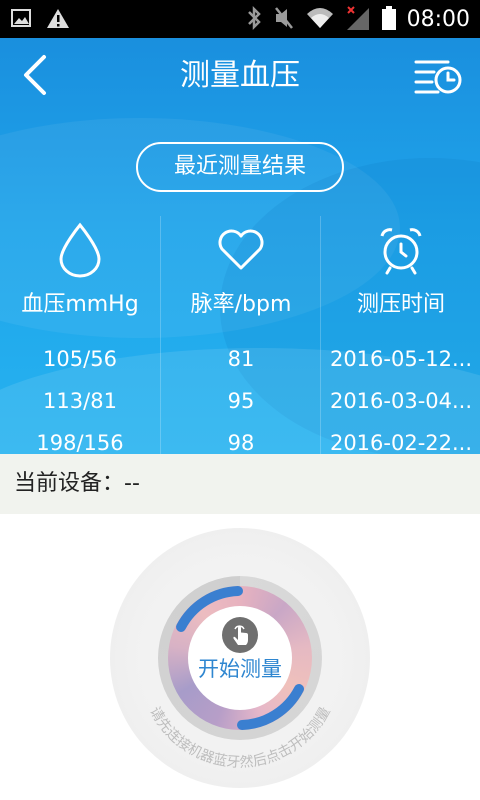 This screenshot has height=800, width=480. I want to click on status-bar: 08:00, so click(240, 19).